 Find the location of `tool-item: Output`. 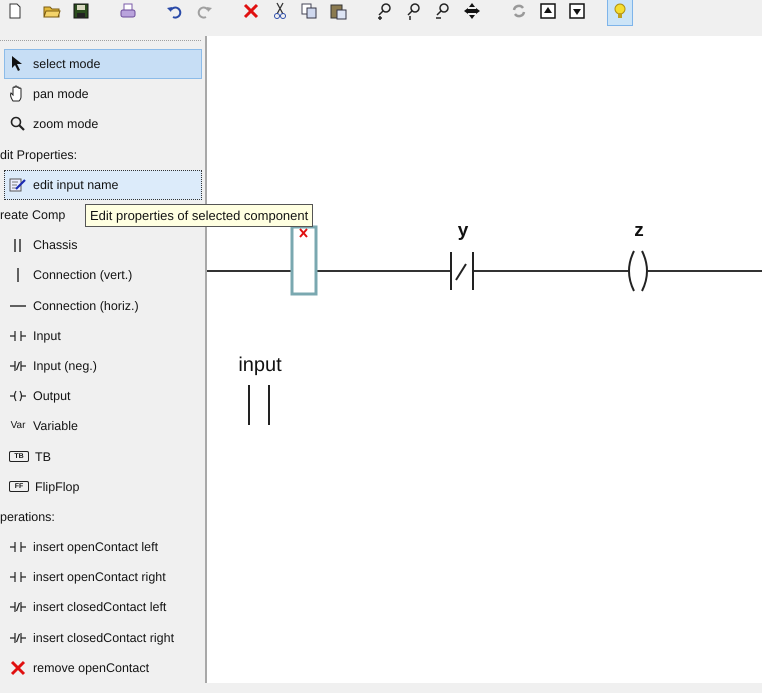

tool-item: Output is located at coordinates (103, 396).